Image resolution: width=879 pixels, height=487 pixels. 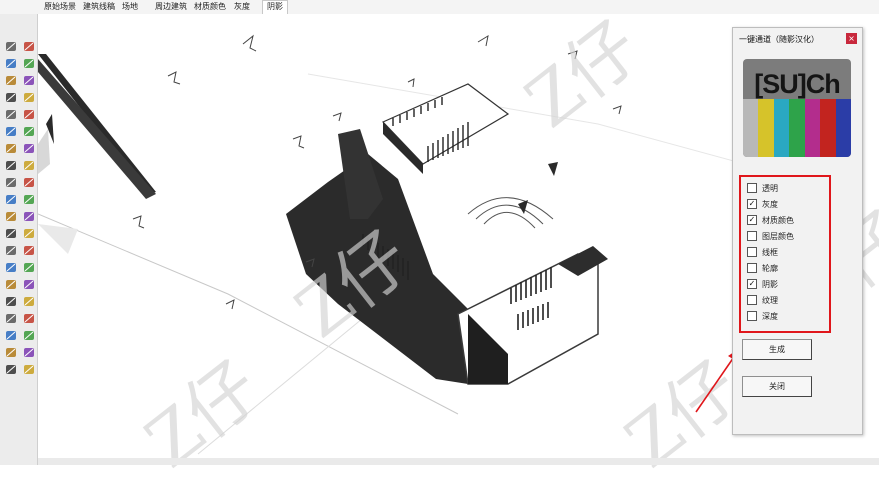 I want to click on layout-icon, so click(x=11, y=369).